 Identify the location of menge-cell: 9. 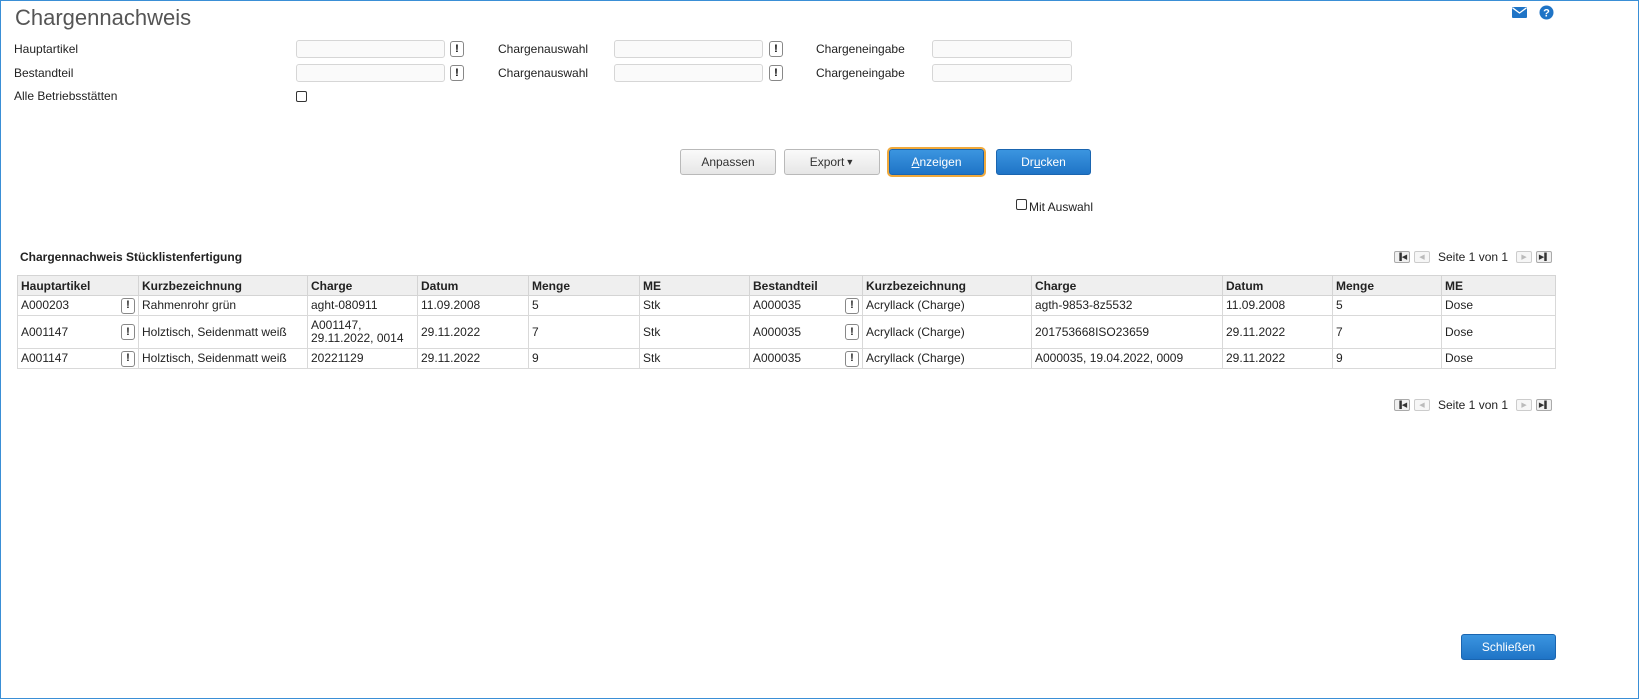
(1387, 358).